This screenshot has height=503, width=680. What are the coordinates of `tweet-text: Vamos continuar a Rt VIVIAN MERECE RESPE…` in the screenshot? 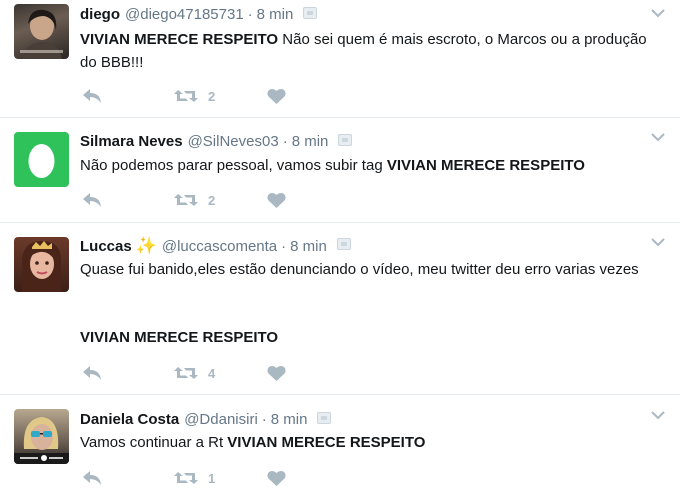 It's located at (370, 442).